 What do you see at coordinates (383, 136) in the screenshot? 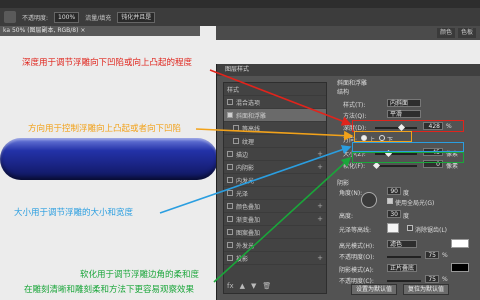
I see `direction-highlight-box` at bounding box center [383, 136].